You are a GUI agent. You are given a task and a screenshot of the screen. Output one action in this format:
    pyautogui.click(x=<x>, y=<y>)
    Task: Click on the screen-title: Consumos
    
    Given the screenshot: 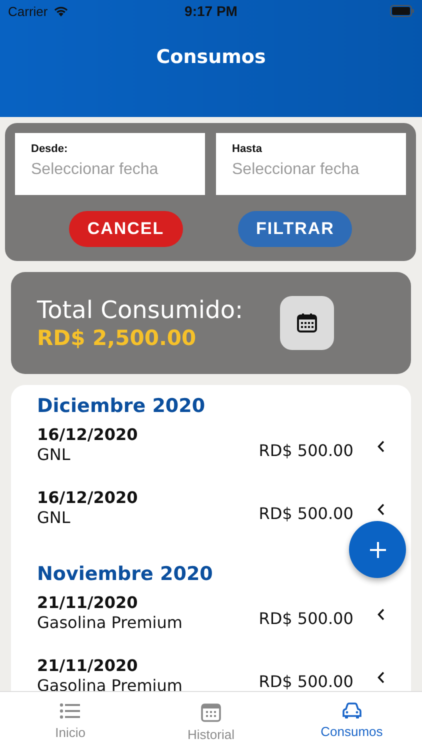 What is the action you would take?
    pyautogui.click(x=211, y=57)
    